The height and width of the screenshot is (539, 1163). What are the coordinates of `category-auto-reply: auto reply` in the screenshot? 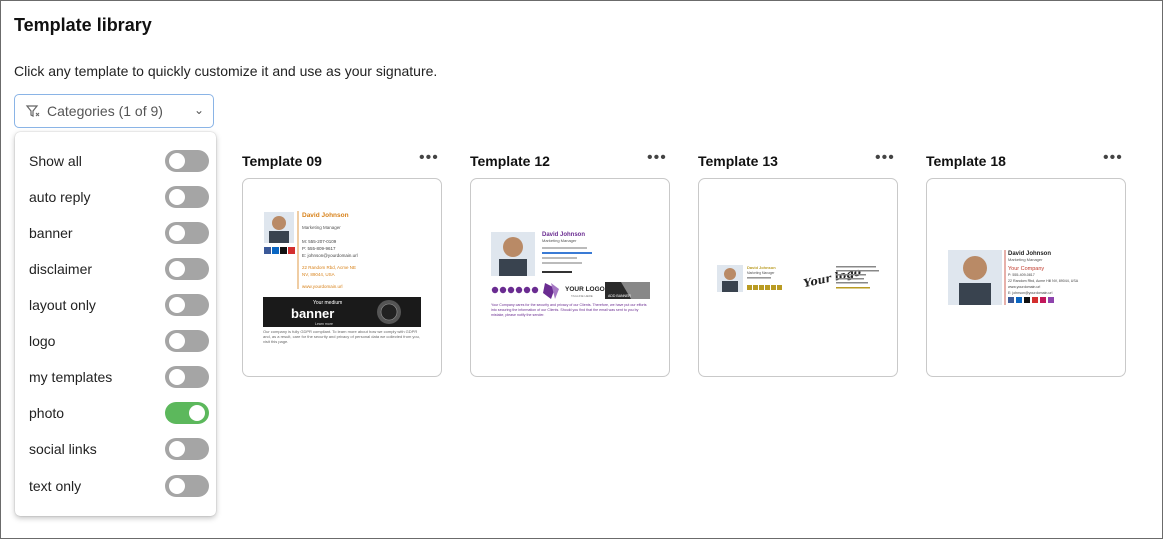 It's located at (119, 197).